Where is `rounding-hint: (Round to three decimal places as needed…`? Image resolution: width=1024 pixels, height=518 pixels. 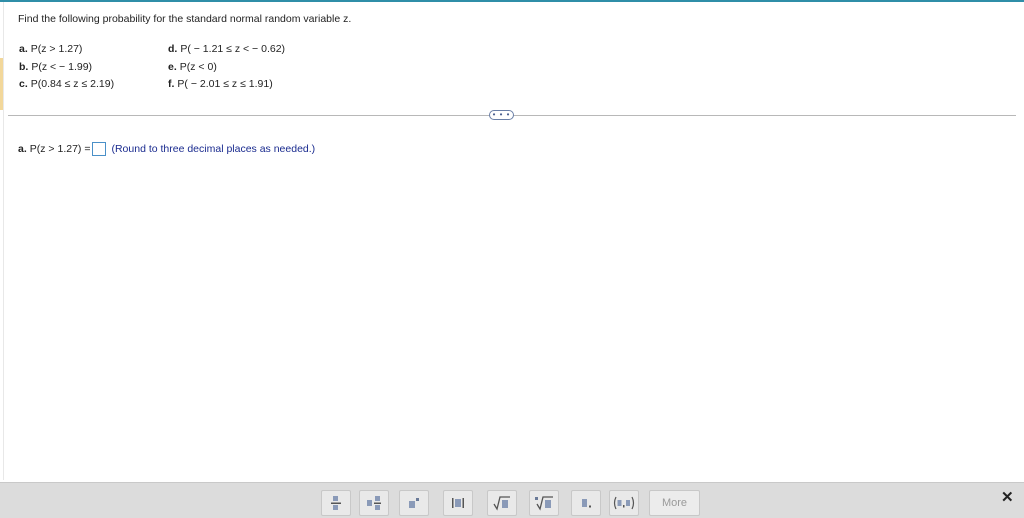
rounding-hint: (Round to three decimal places as needed… is located at coordinates (213, 149).